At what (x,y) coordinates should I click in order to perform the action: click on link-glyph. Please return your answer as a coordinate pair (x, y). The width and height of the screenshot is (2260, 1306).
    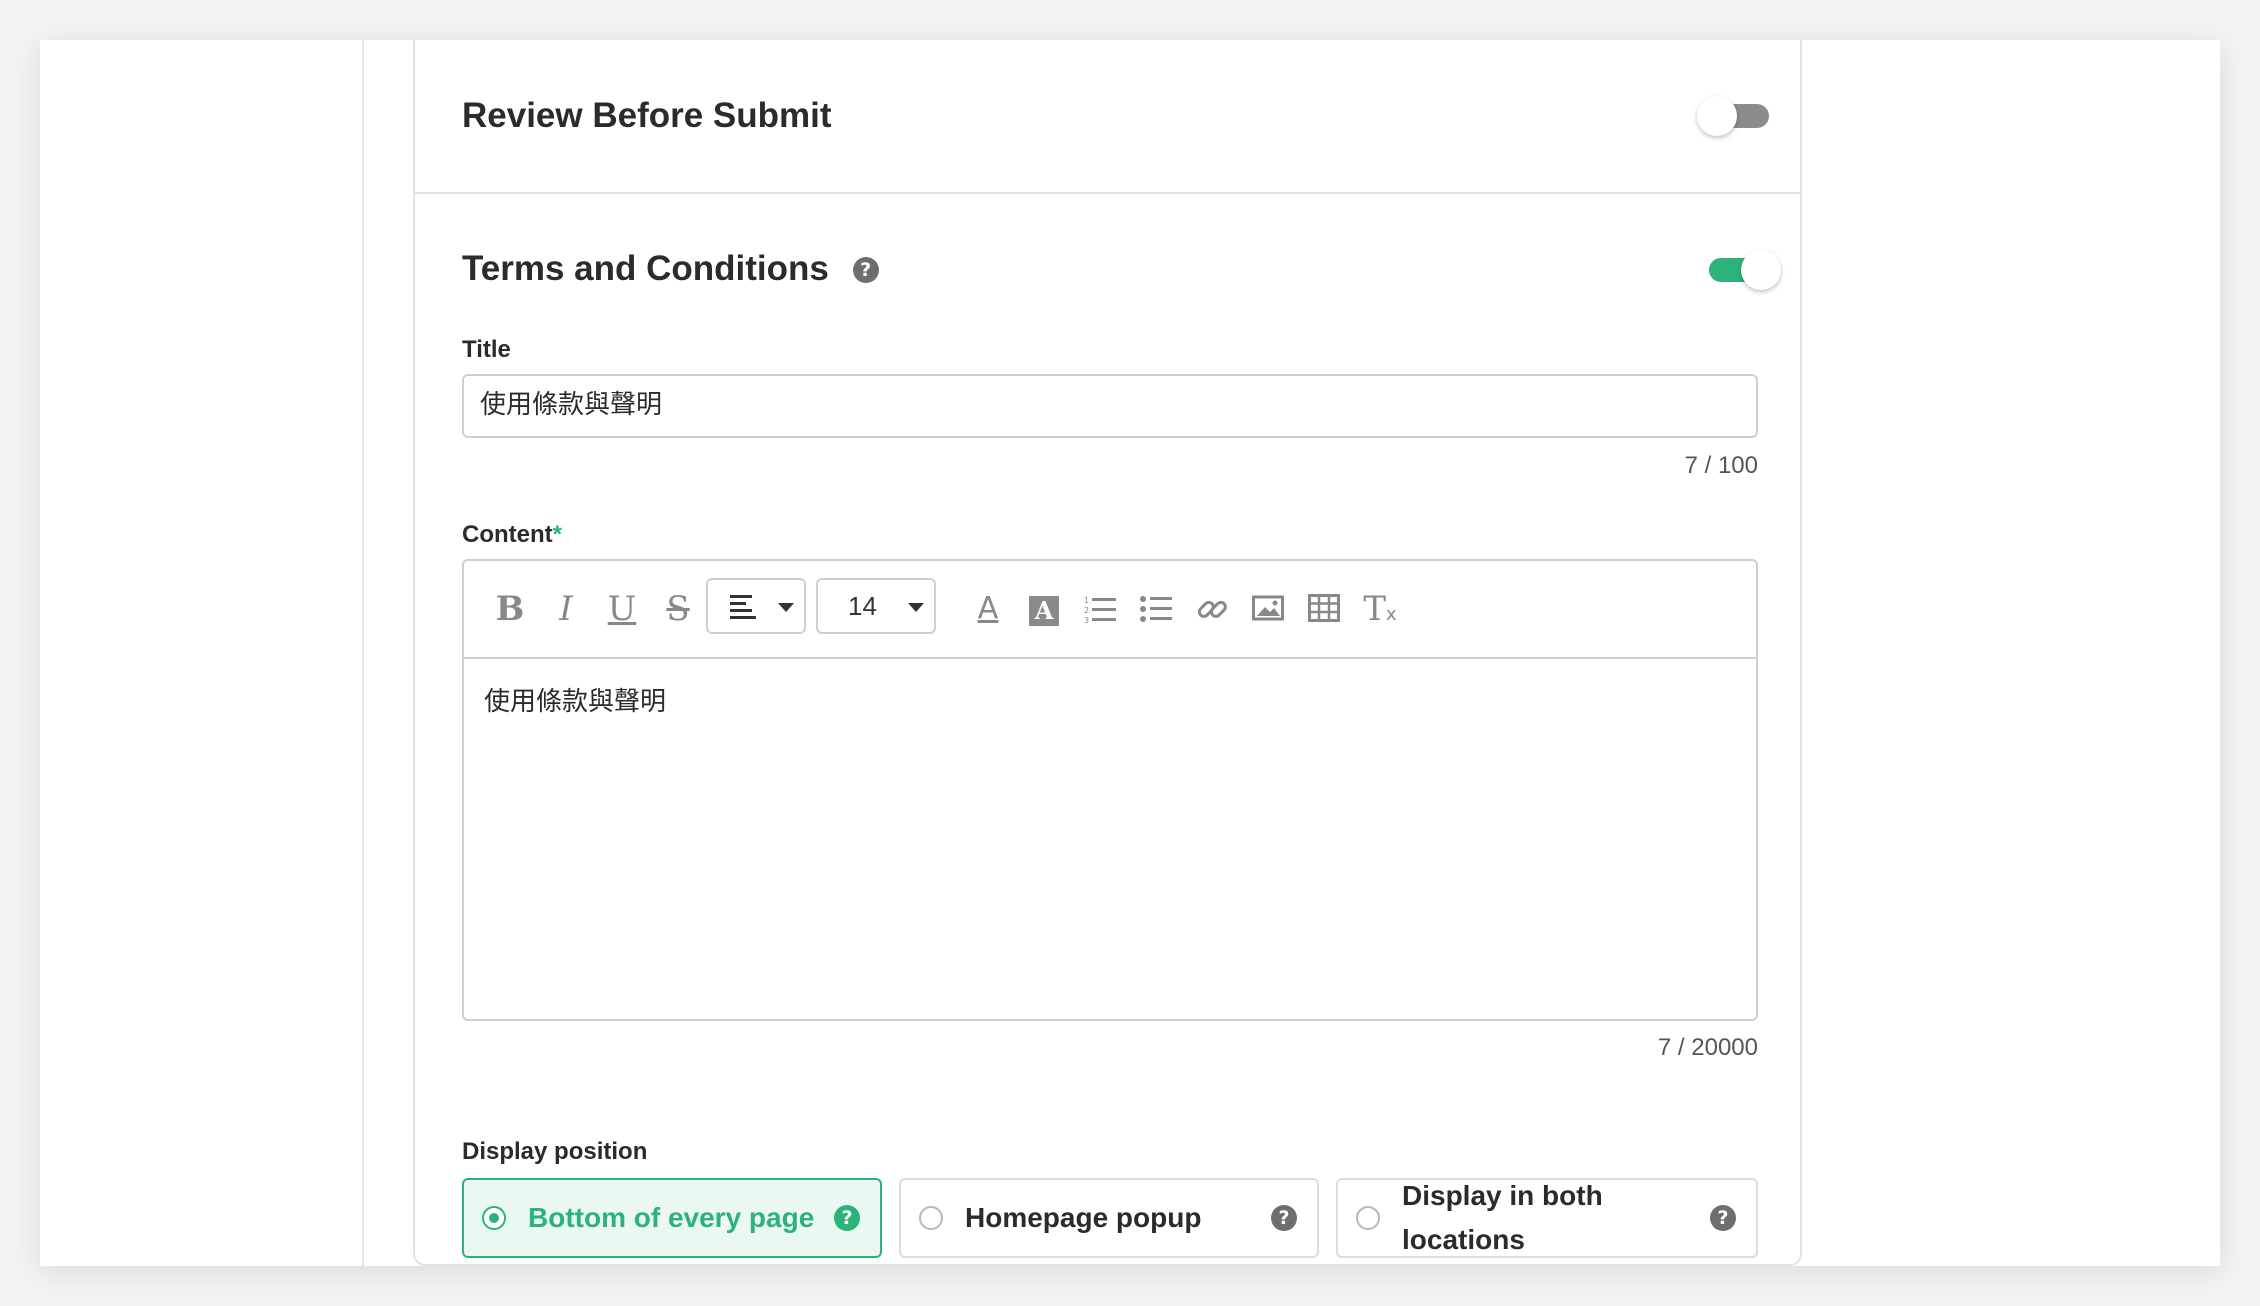
    Looking at the image, I should click on (1212, 609).